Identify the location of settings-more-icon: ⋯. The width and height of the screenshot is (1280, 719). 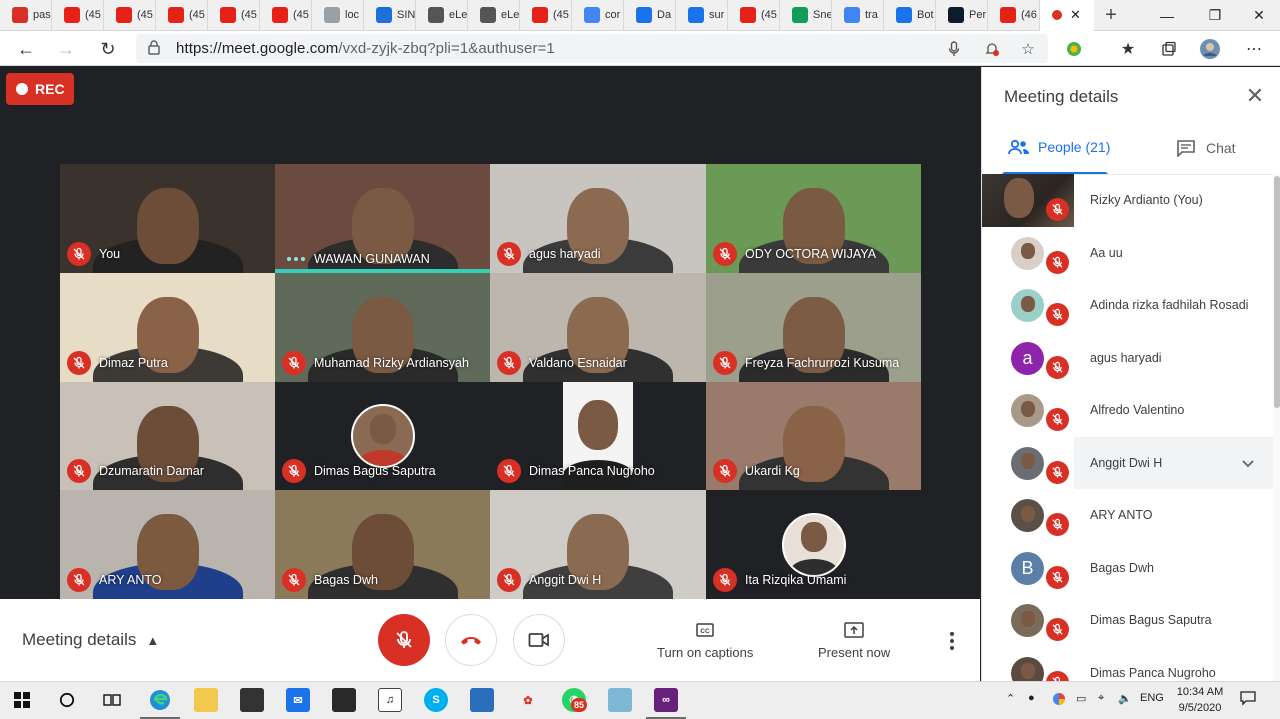
(1254, 49).